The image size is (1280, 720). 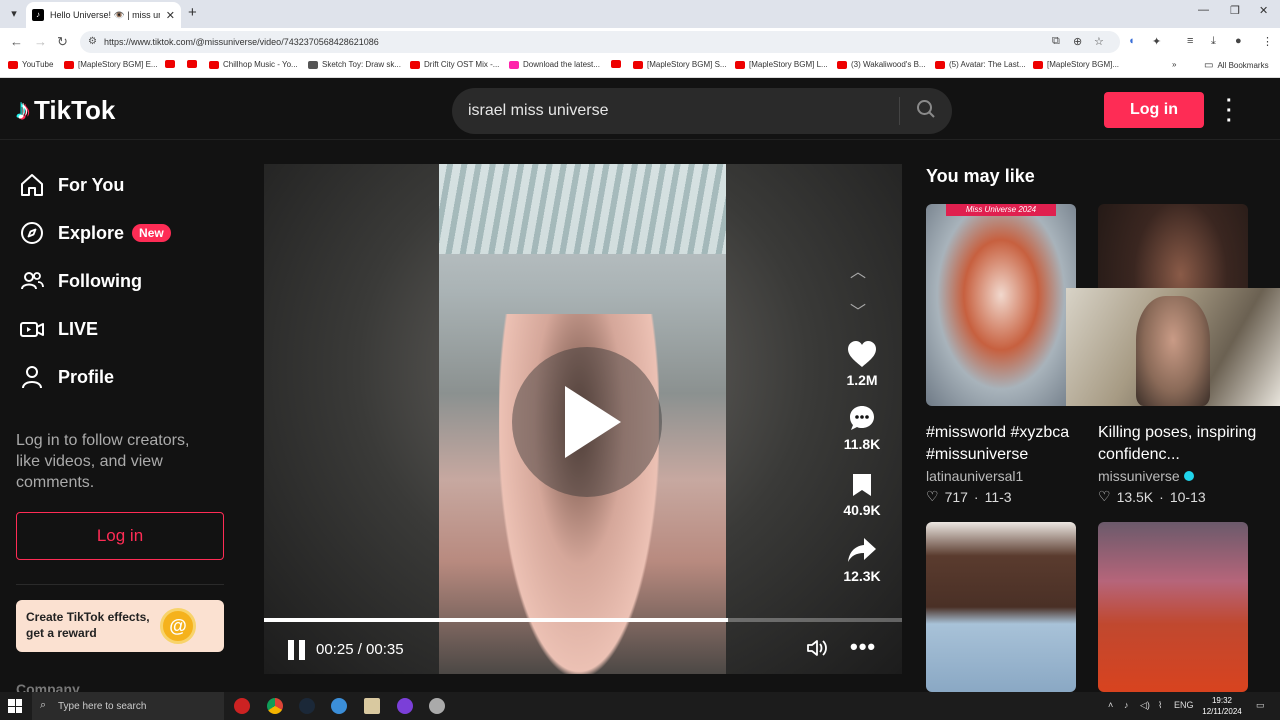 What do you see at coordinates (120, 626) in the screenshot?
I see `create-effects-banner: Create TikTok effects, get a reward @` at bounding box center [120, 626].